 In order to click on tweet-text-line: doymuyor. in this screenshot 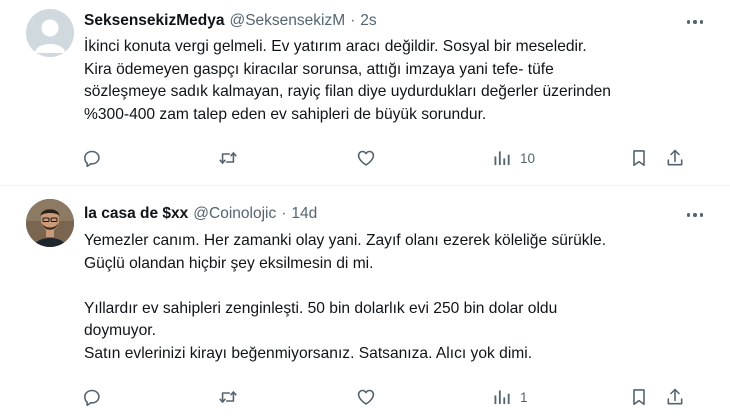, I will do `click(120, 330)`.